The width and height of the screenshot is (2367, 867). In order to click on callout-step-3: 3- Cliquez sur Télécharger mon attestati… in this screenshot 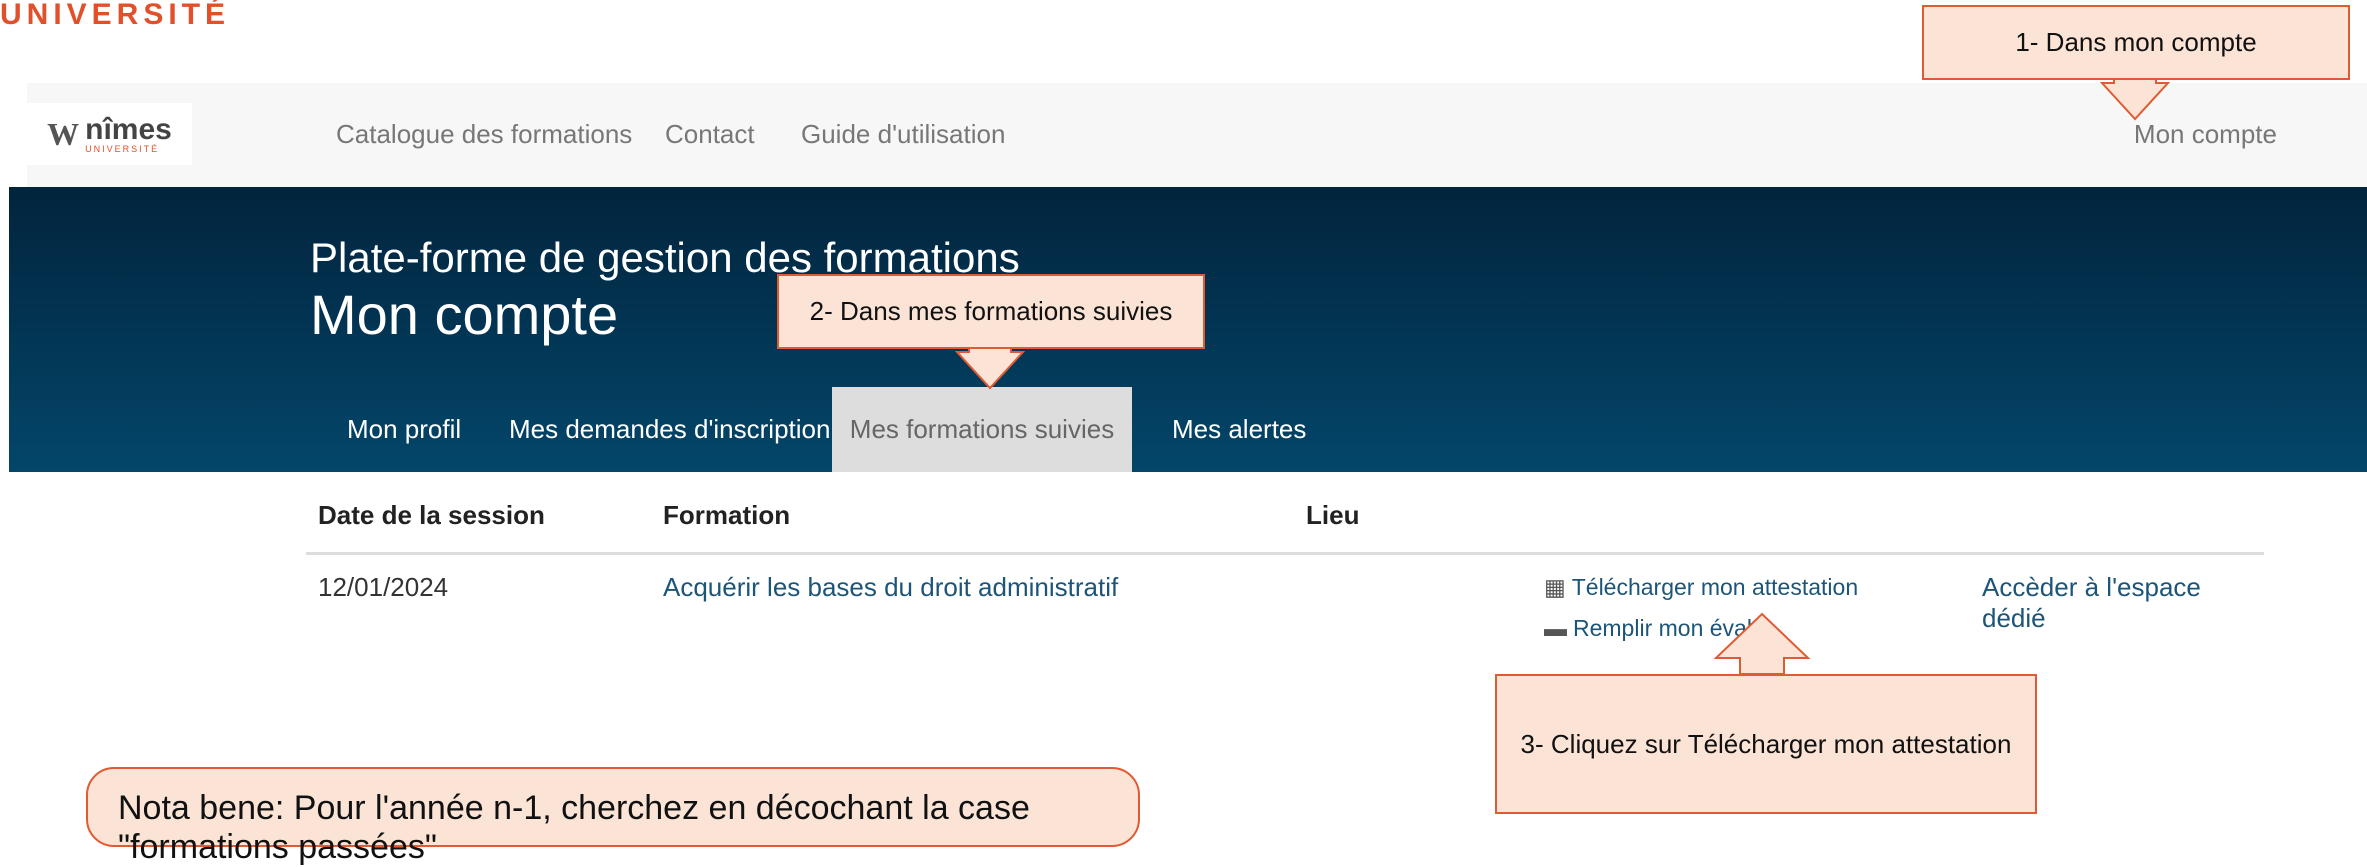, I will do `click(1766, 744)`.